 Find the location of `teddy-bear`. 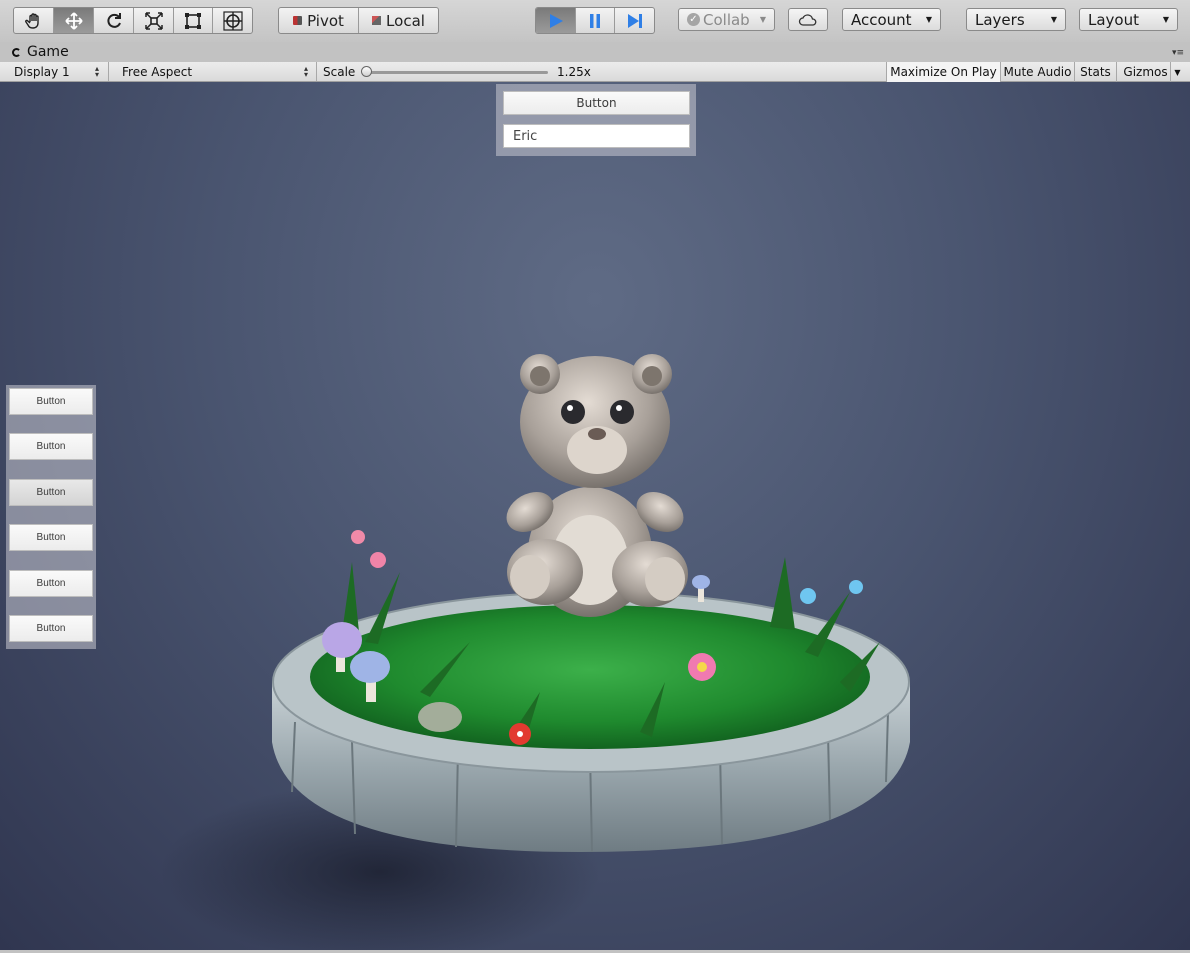

teddy-bear is located at coordinates (597, 485).